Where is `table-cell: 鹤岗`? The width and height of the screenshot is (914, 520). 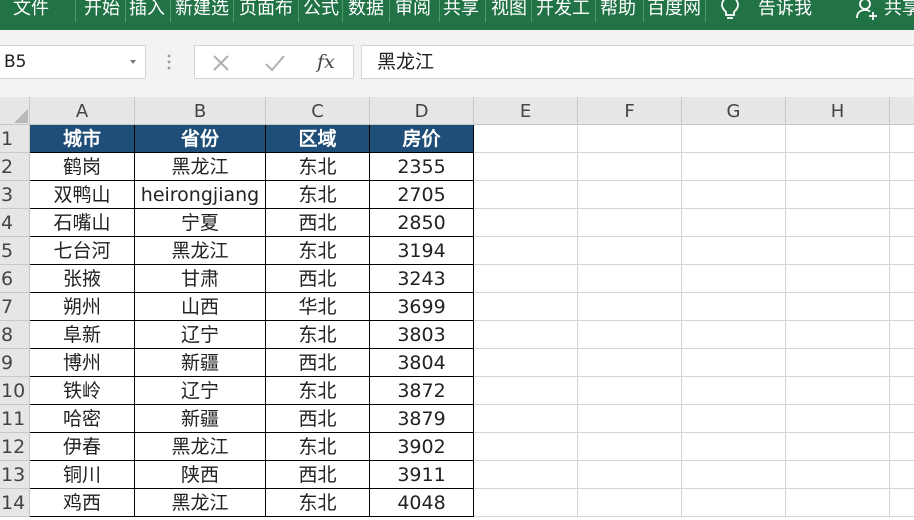 table-cell: 鹤岗 is located at coordinates (82, 167).